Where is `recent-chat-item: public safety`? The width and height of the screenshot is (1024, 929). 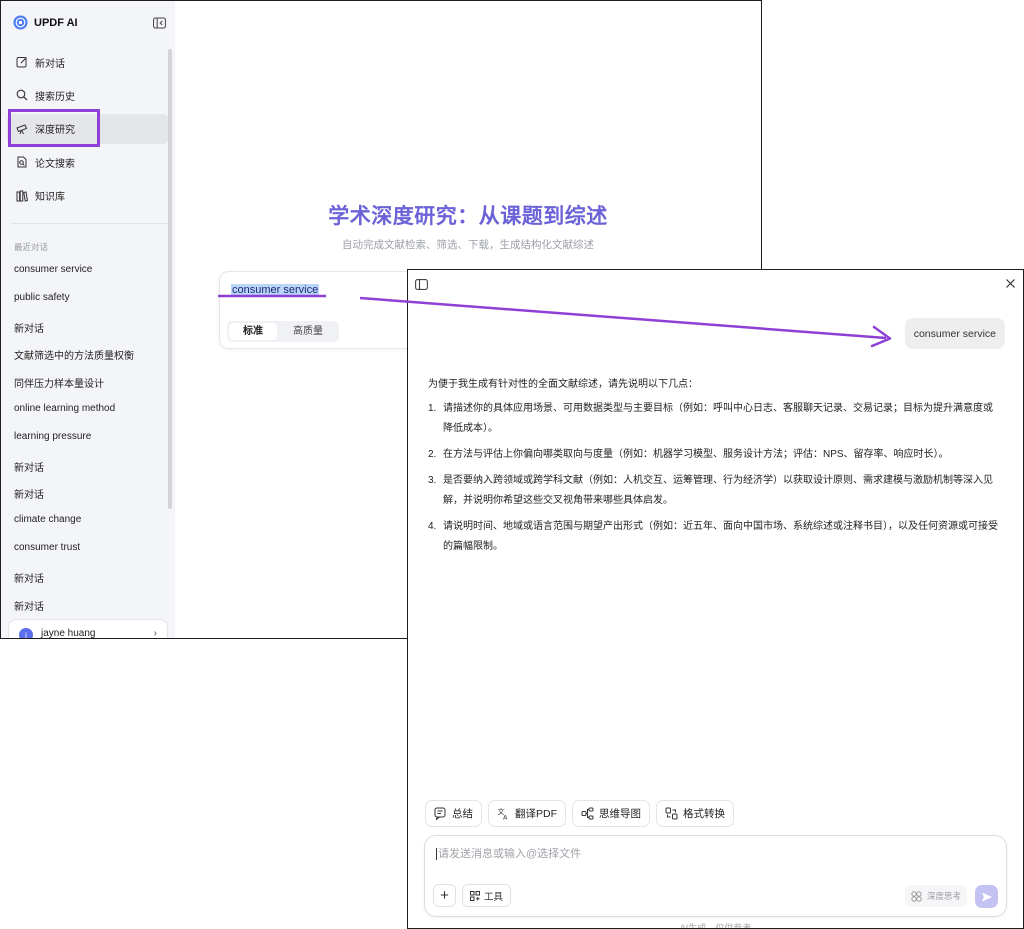
recent-chat-item: public safety is located at coordinates (89, 306).